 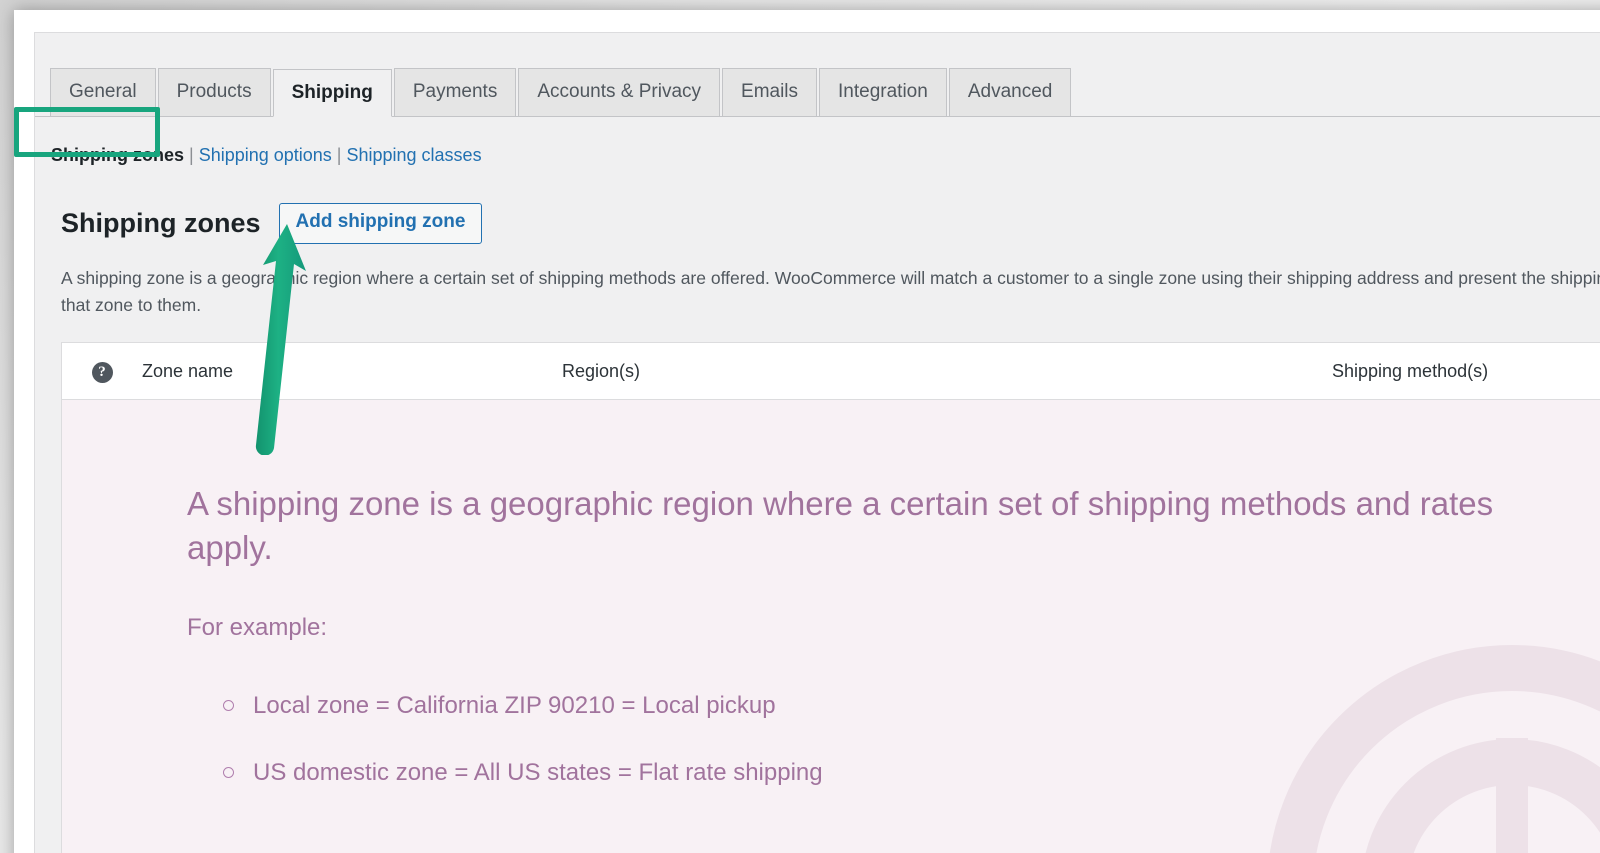 What do you see at coordinates (1410, 370) in the screenshot?
I see `column-header-shipping-methods: Shipping method(s)` at bounding box center [1410, 370].